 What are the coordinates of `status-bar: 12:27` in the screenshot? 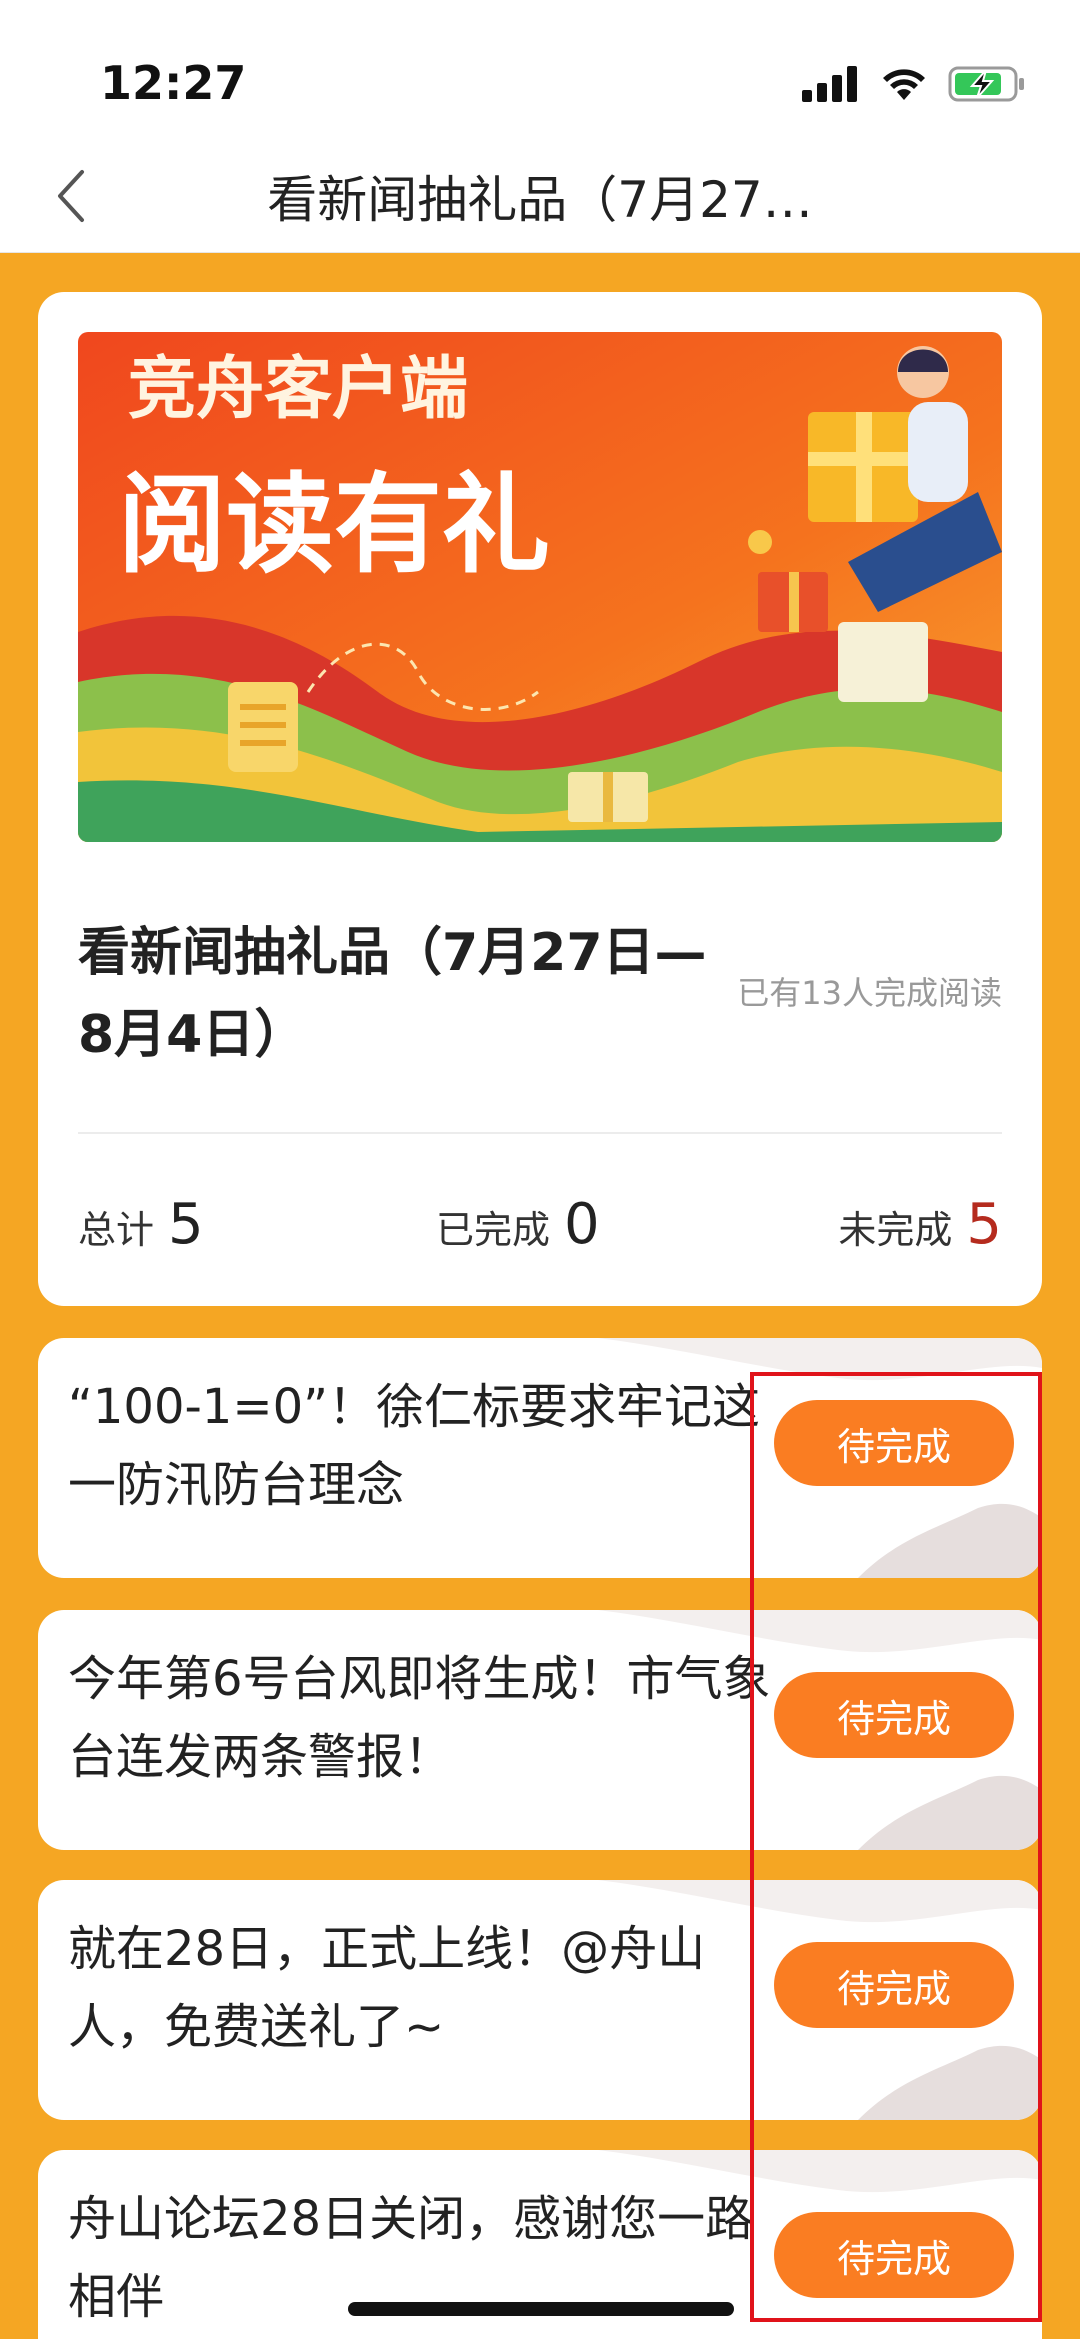 It's located at (540, 70).